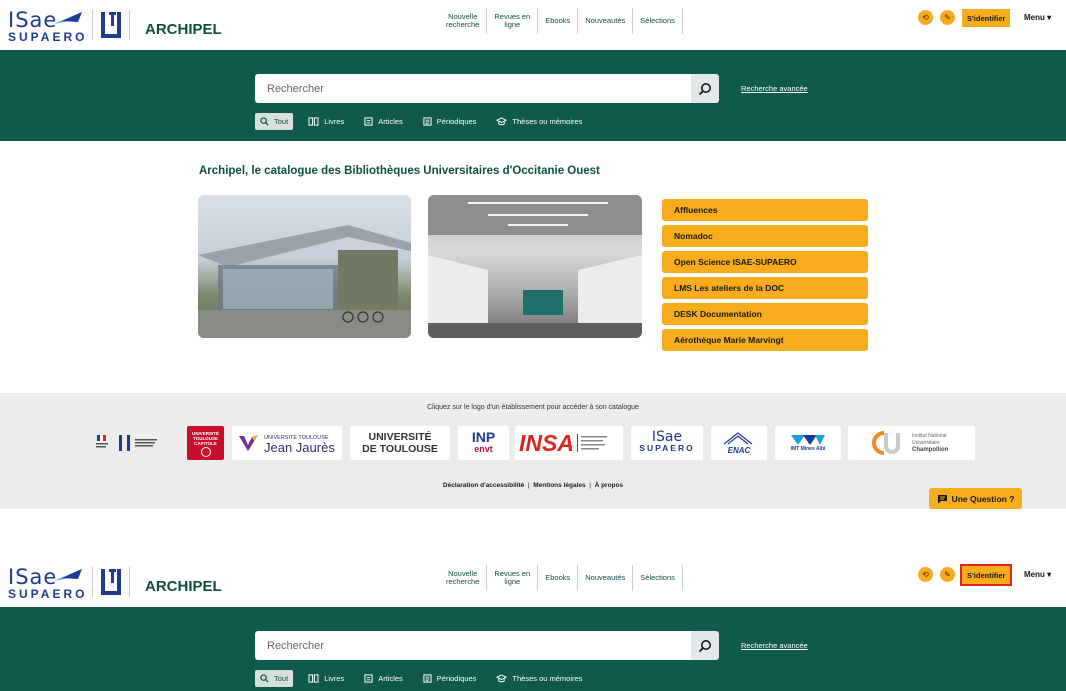  What do you see at coordinates (765, 236) in the screenshot?
I see `link-nomadoc: Nomadoc` at bounding box center [765, 236].